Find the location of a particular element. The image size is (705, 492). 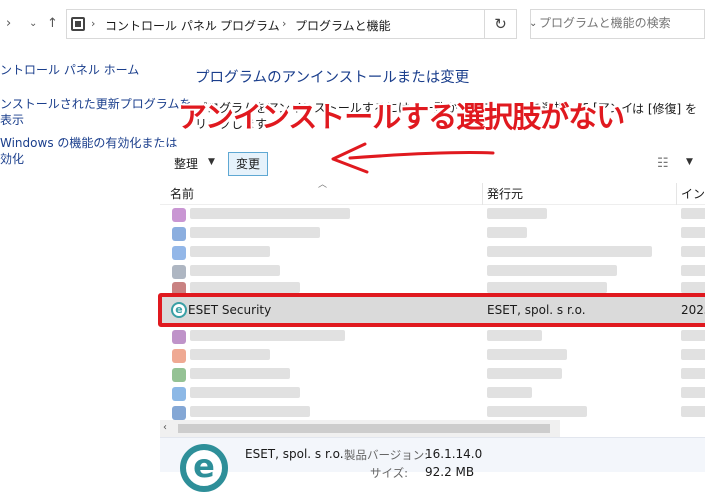

view-installed-updates-link: ンストールされた更新プログラムを is located at coordinates (95, 104).